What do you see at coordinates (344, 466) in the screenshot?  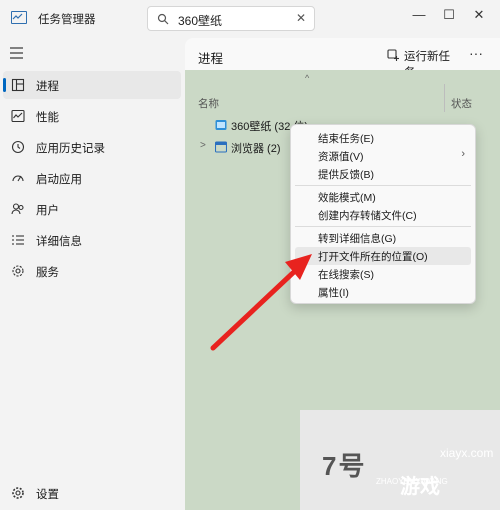 I see `watermark-text: 7号` at bounding box center [344, 466].